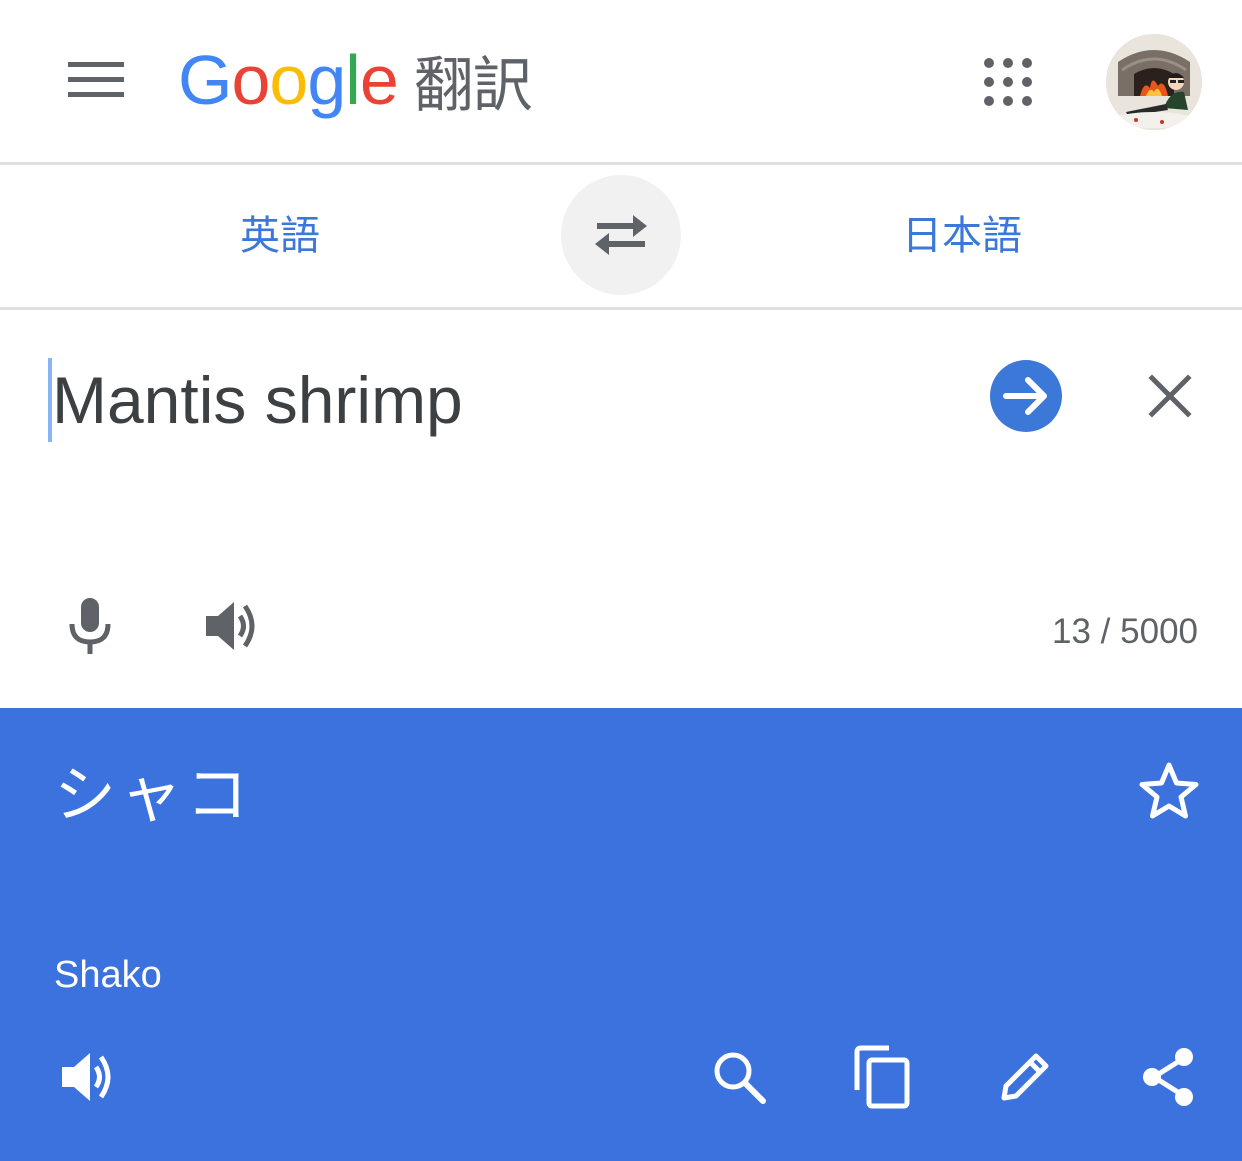 The image size is (1242, 1161). What do you see at coordinates (473, 85) in the screenshot?
I see `logo-suffix: 翻訳` at bounding box center [473, 85].